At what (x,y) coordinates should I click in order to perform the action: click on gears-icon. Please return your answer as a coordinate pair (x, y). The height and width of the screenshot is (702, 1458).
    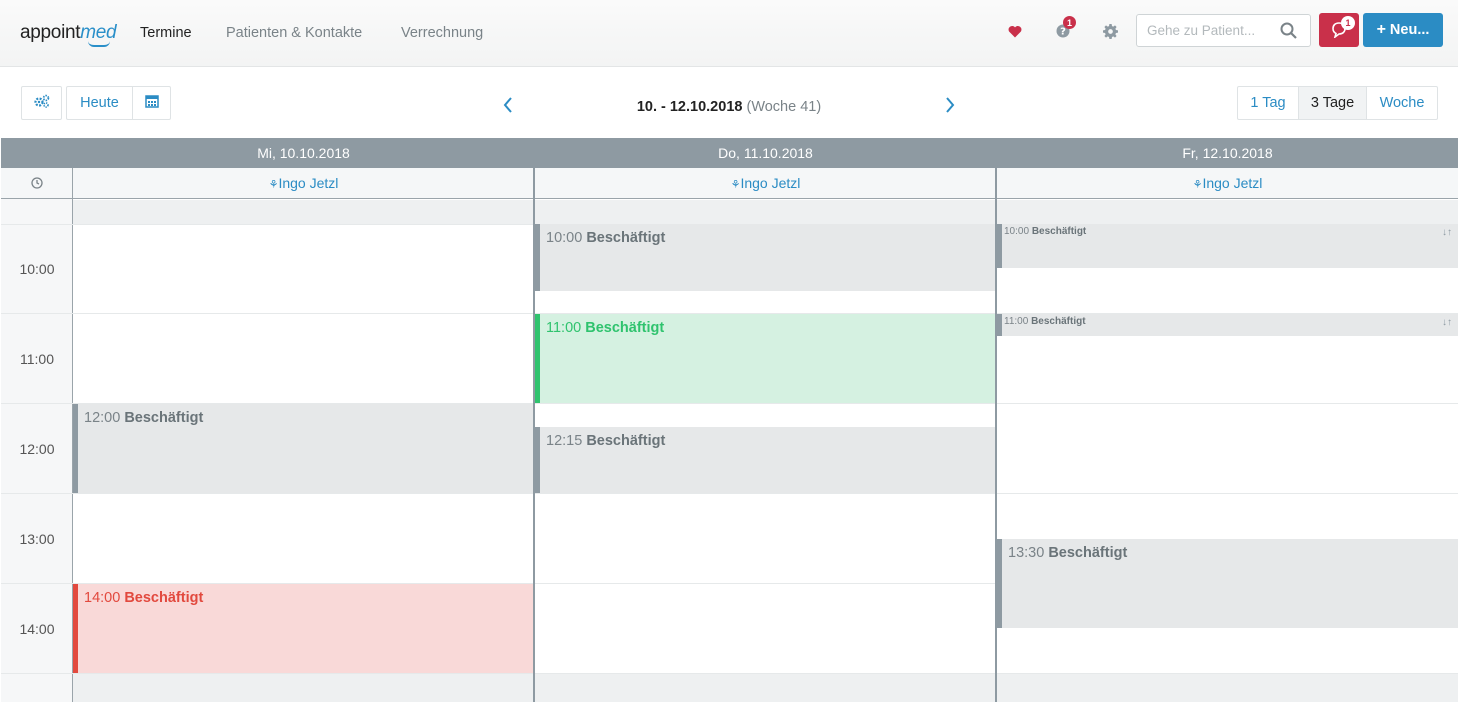
    Looking at the image, I should click on (41, 103).